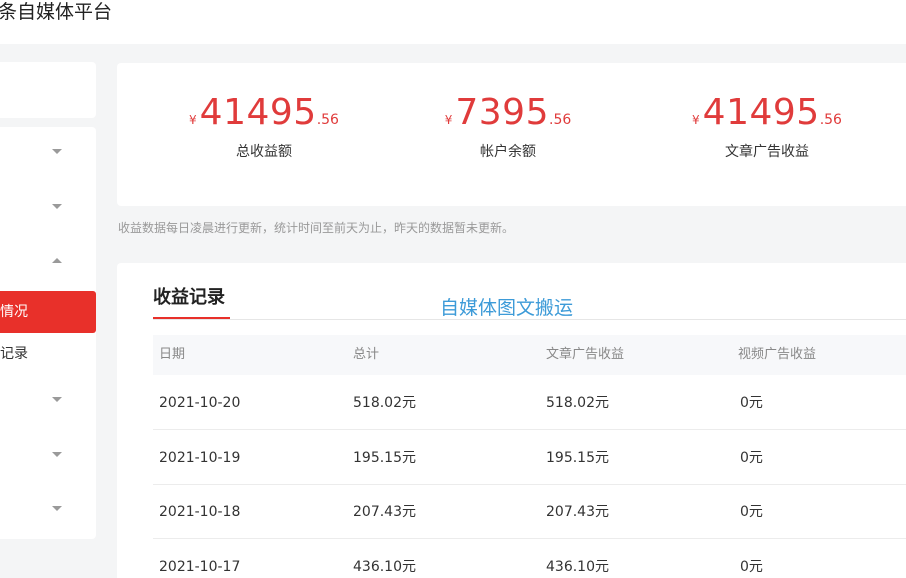 This screenshot has height=578, width=906. I want to click on table-row: 2021-10-20 518.02元 518.02元 0元, so click(529, 403).